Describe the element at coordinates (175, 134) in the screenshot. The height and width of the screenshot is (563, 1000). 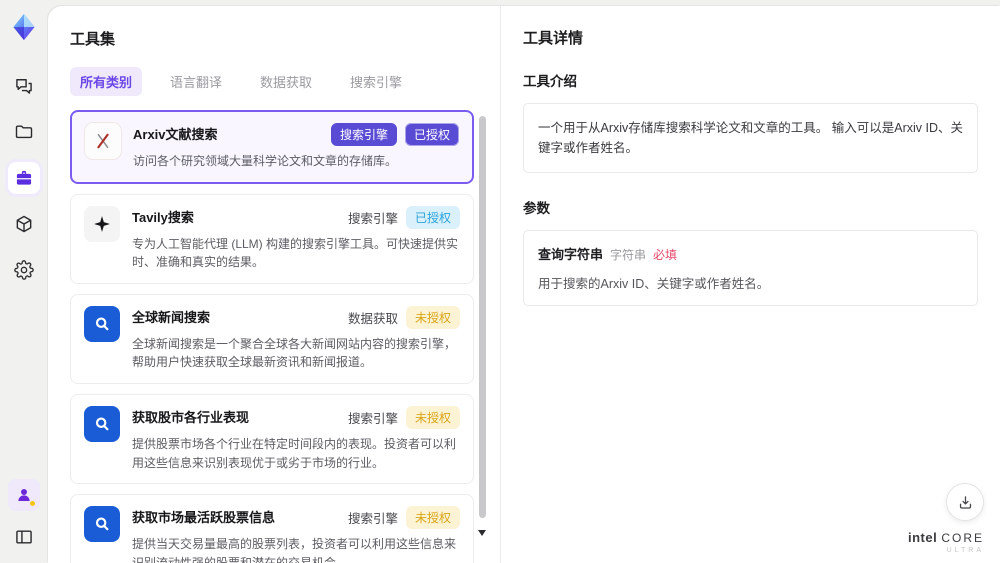
I see `tool-title: Arxiv文献搜索` at that location.